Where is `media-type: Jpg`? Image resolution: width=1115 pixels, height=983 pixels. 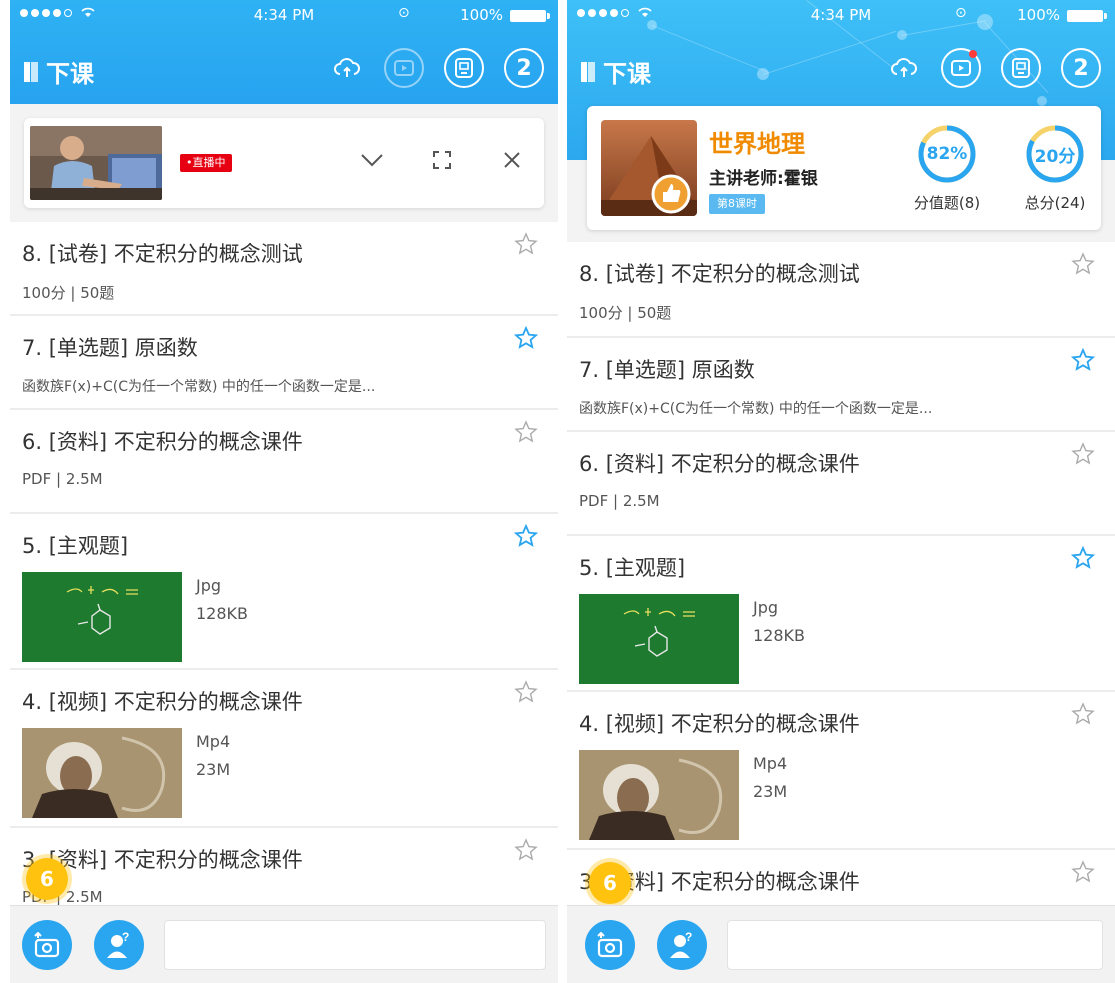 media-type: Jpg is located at coordinates (209, 585).